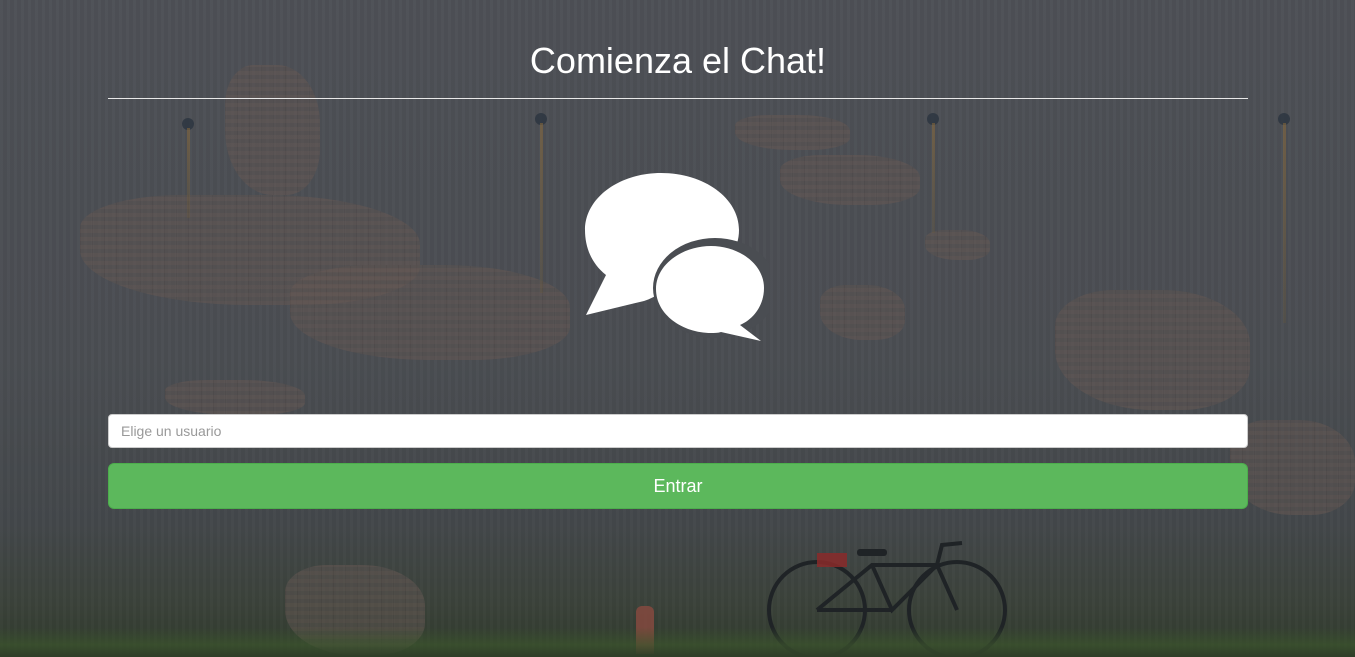 The width and height of the screenshot is (1355, 657). I want to click on page-title: Comienza el Chat!, so click(678, 60).